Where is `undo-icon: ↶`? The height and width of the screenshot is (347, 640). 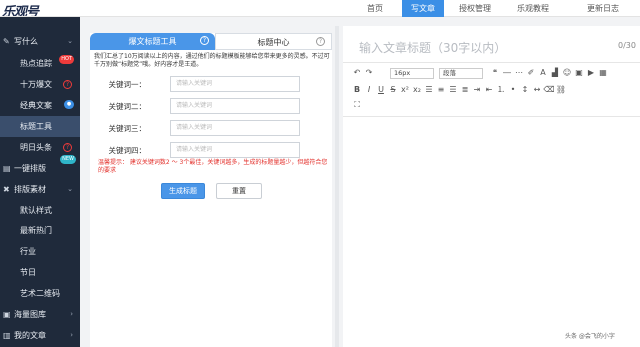
undo-icon: ↶ is located at coordinates (357, 72).